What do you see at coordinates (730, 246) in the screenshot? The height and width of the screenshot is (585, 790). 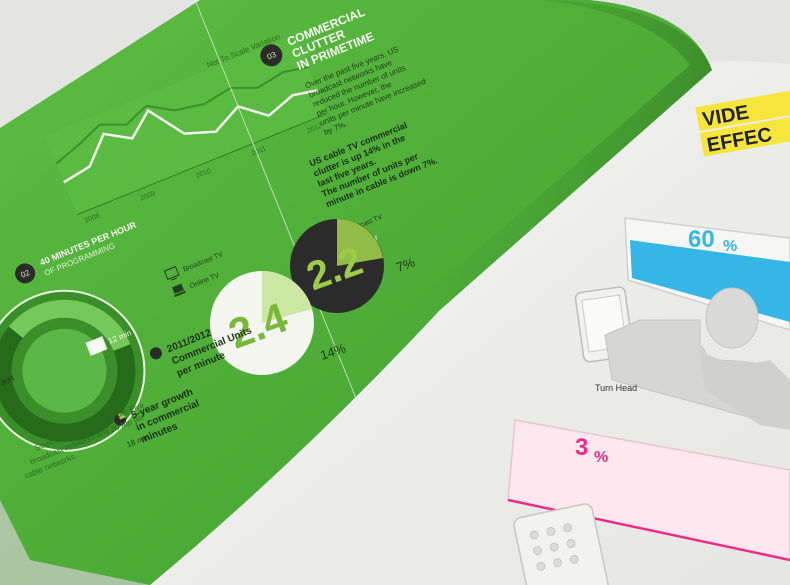 I see `stat1-unit: %` at bounding box center [730, 246].